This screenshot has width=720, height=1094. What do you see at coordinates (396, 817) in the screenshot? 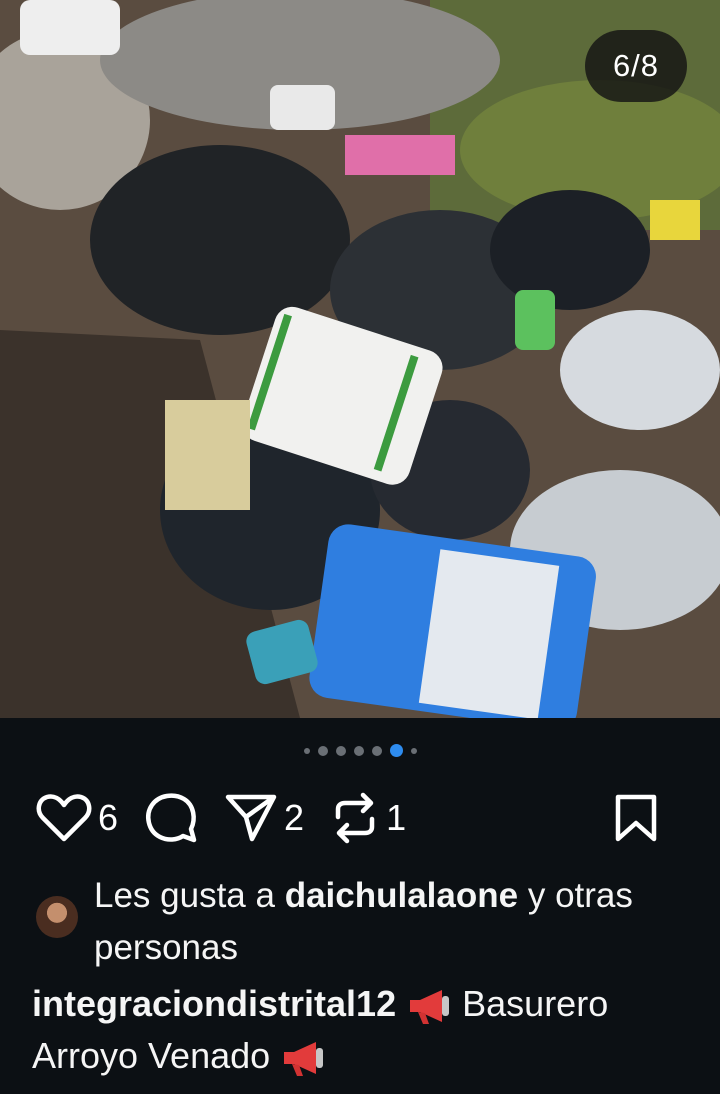
I see `repost-count: 1` at bounding box center [396, 817].